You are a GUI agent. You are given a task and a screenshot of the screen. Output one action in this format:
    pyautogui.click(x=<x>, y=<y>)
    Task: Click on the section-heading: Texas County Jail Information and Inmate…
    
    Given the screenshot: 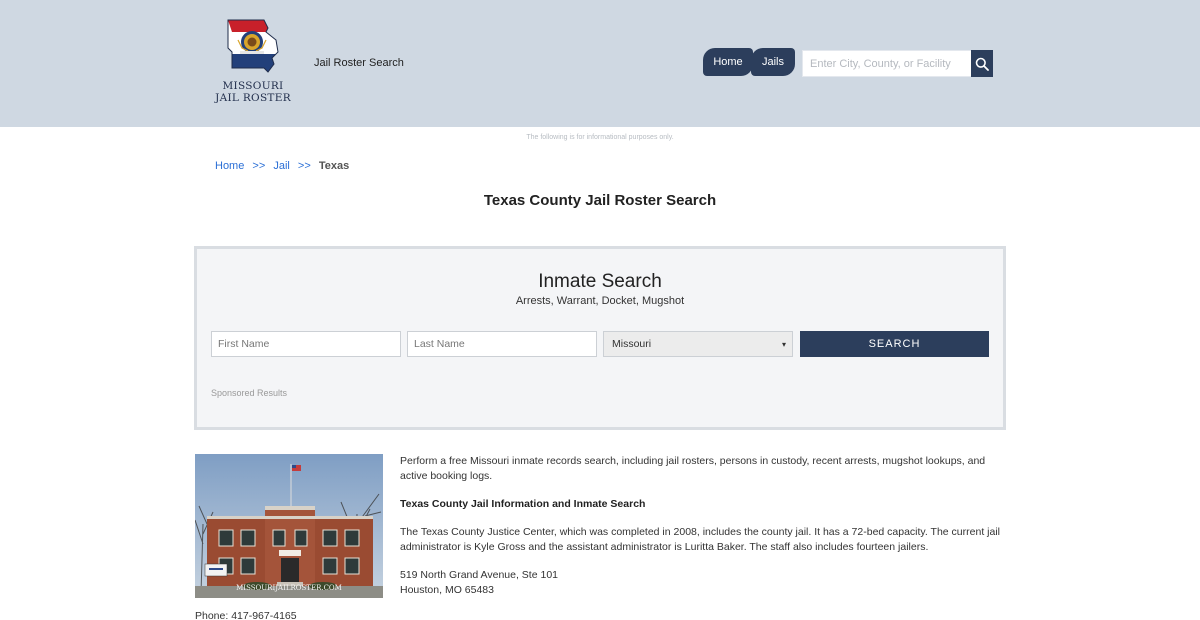 What is the action you would take?
    pyautogui.click(x=523, y=504)
    